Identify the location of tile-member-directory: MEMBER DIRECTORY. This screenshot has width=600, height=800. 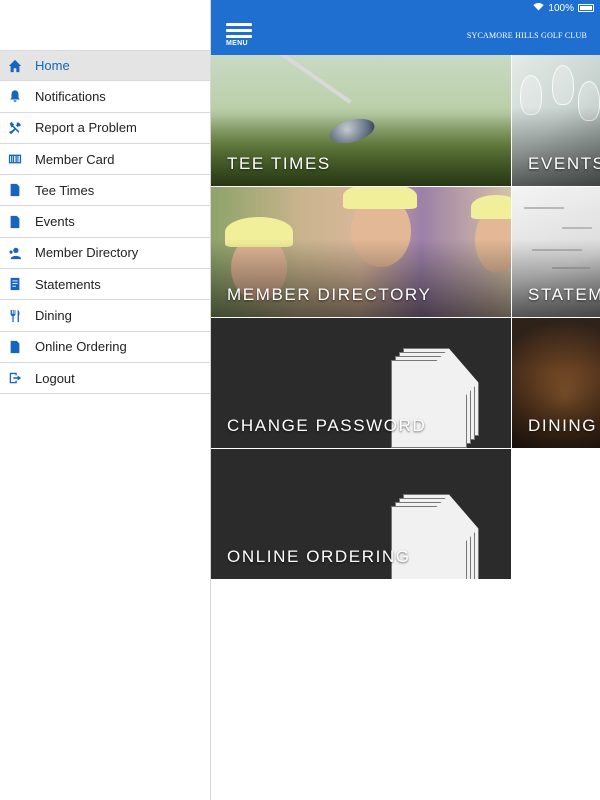
(361, 252).